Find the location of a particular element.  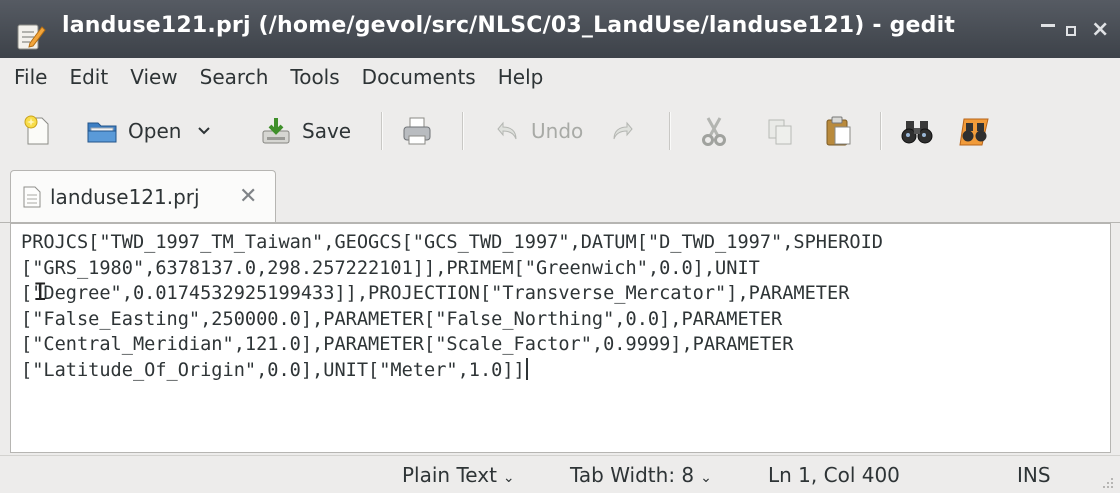

open-dropdown-icon is located at coordinates (204, 131).